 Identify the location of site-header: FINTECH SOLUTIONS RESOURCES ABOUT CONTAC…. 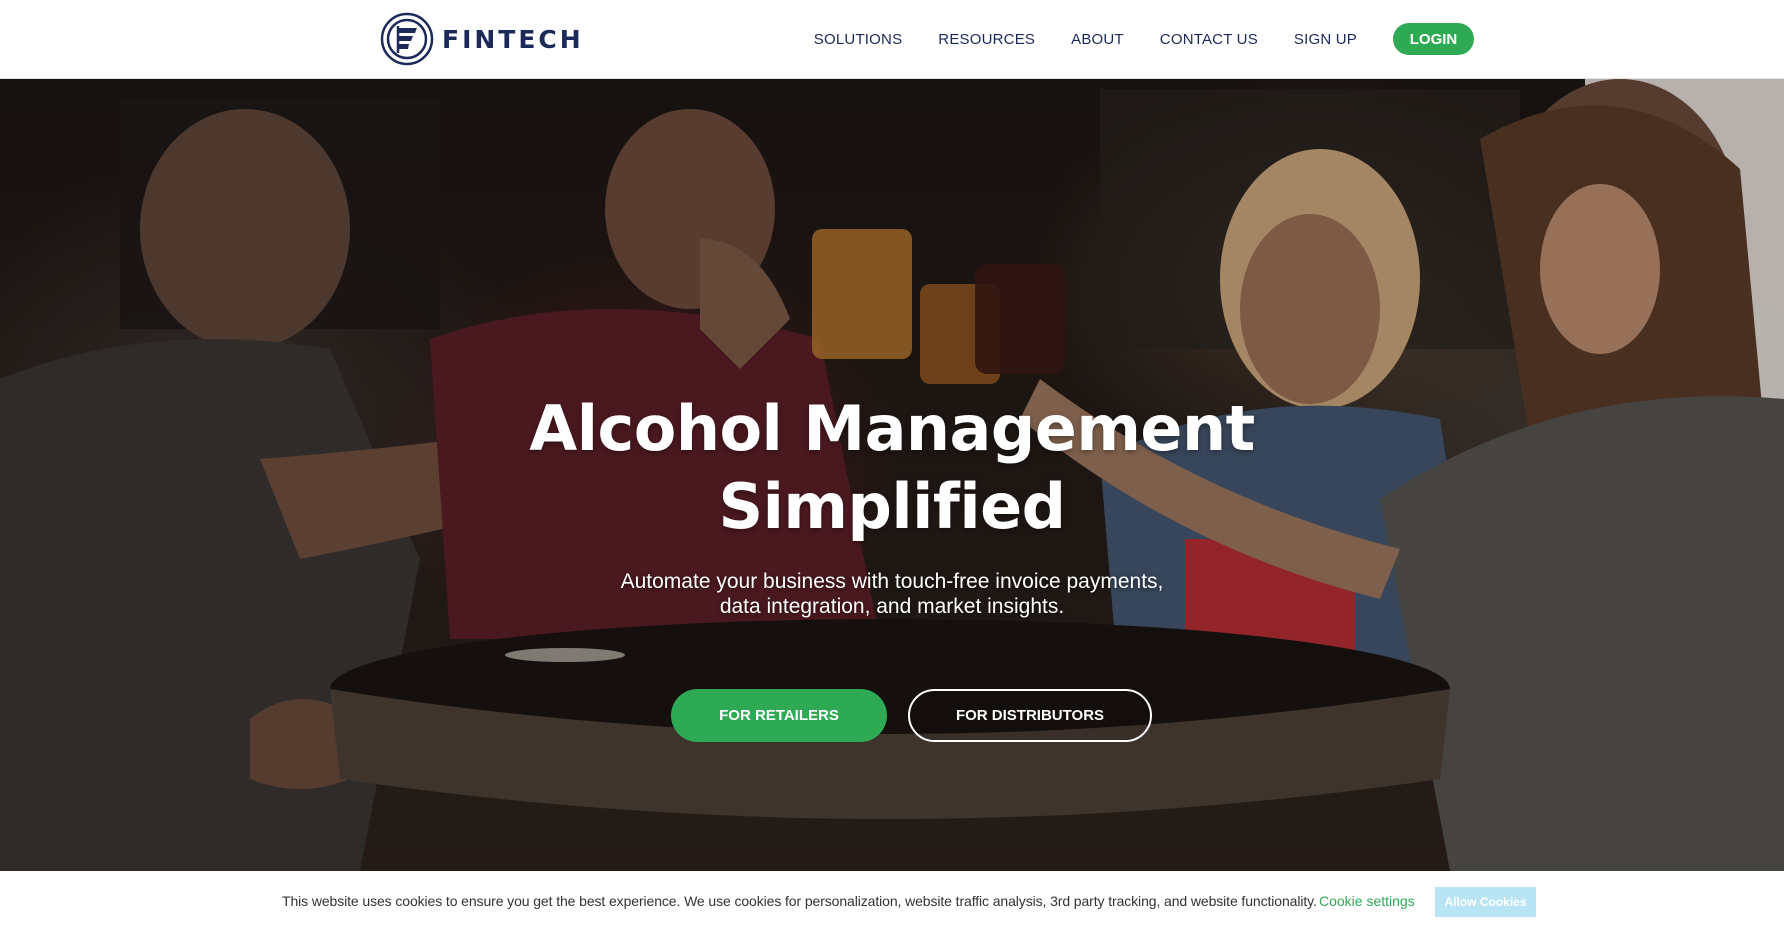
(892, 39).